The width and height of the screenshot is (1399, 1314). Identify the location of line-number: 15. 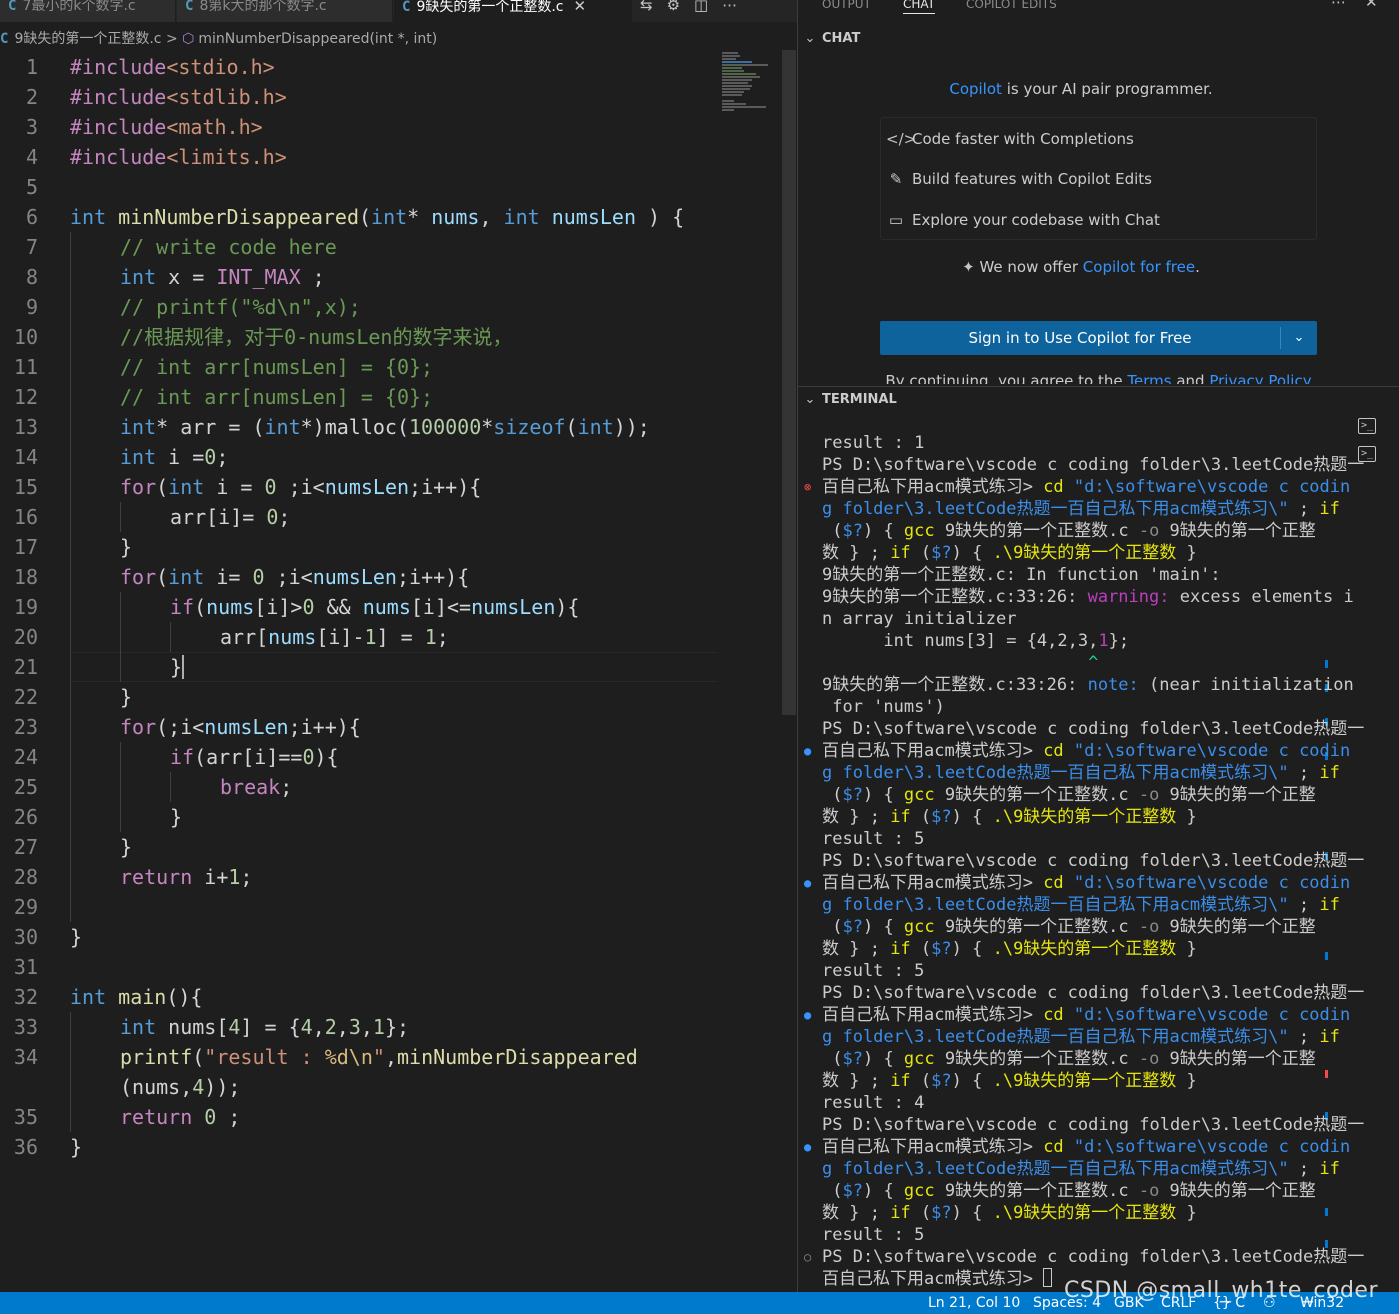
(25, 487).